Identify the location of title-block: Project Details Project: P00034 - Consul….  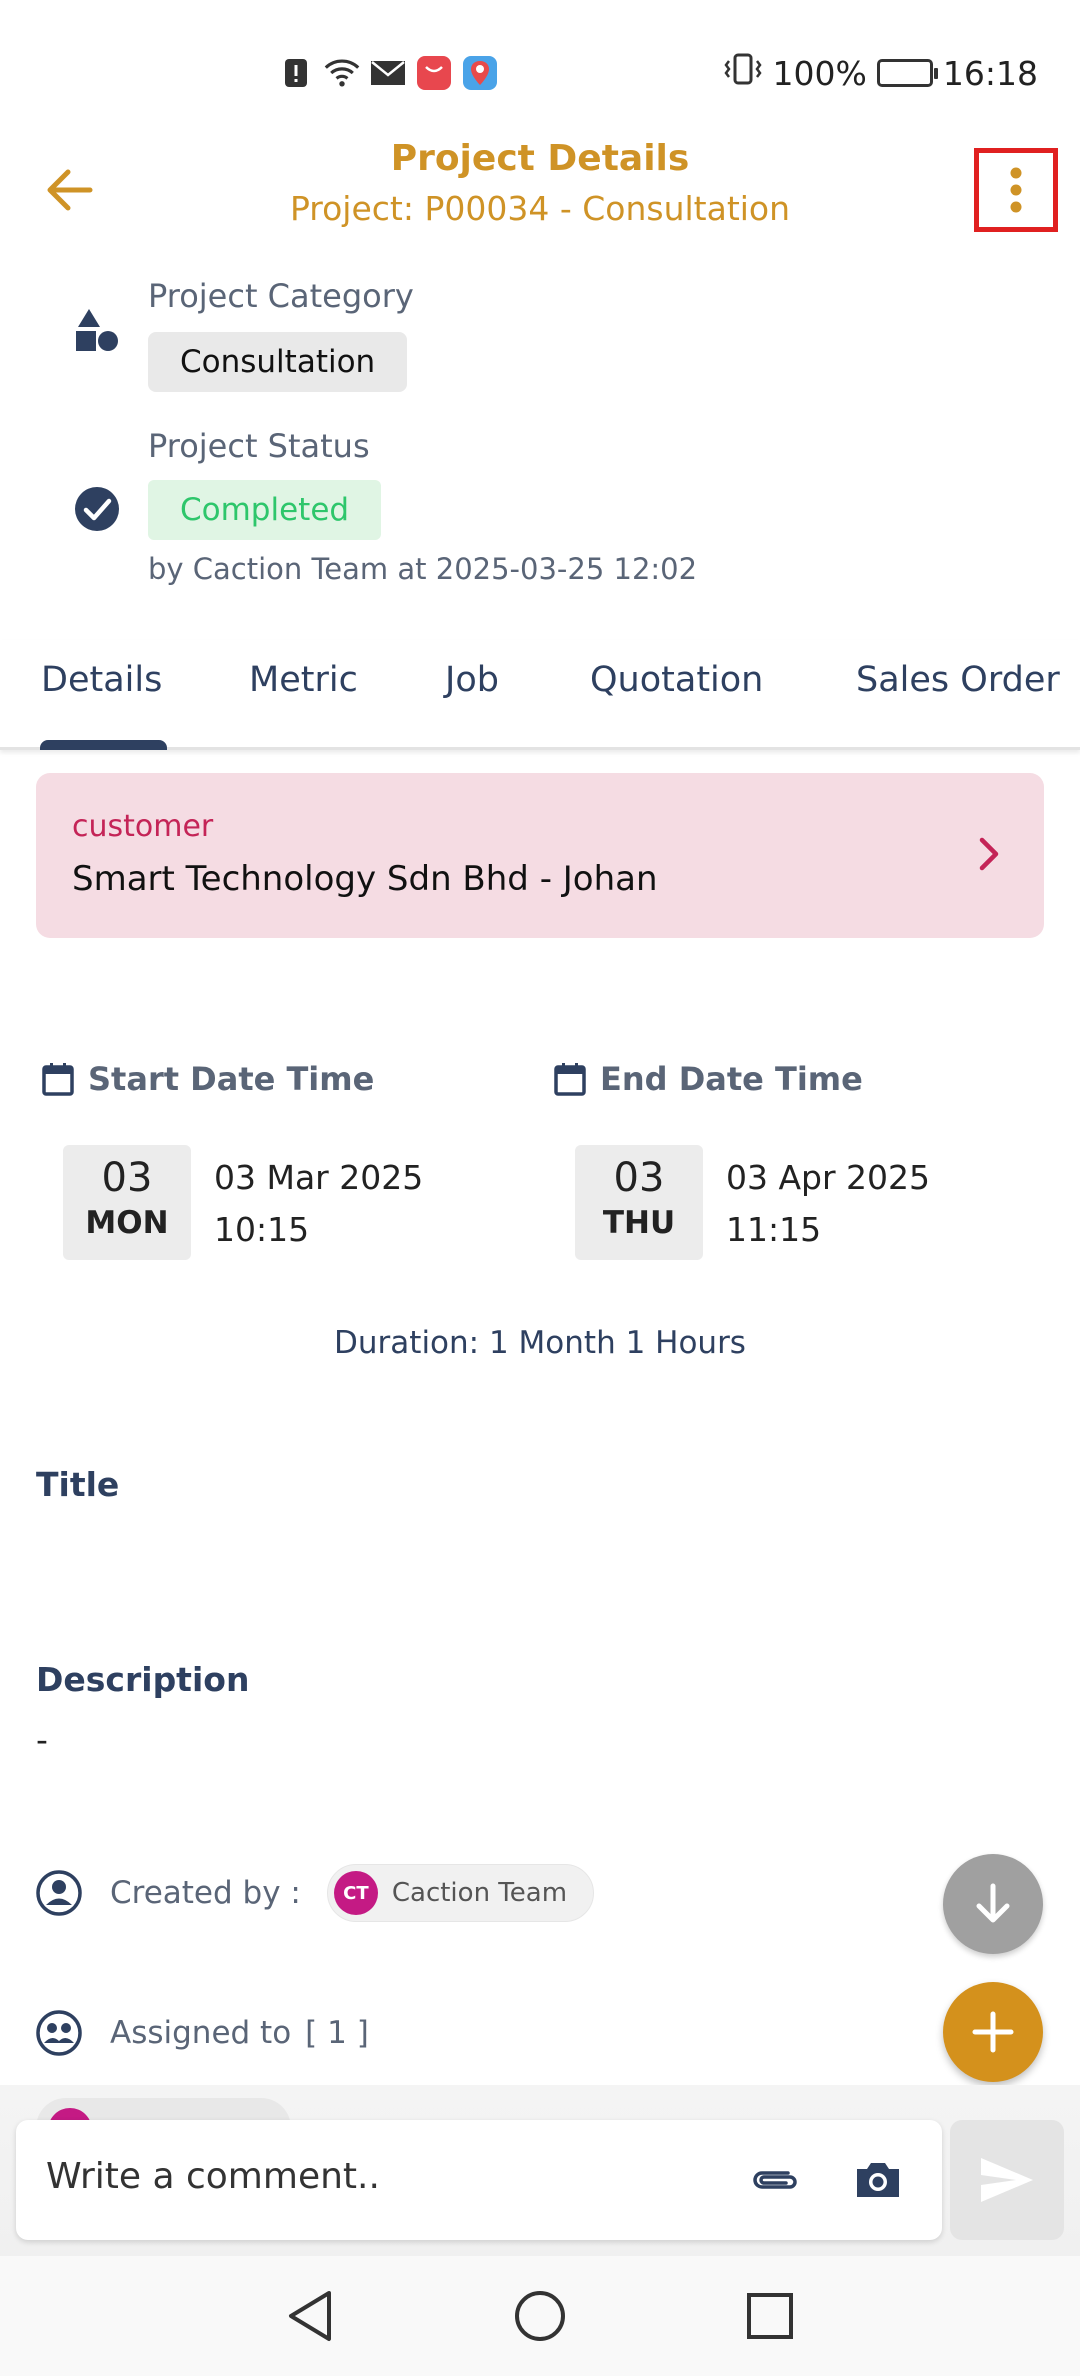
(540, 183).